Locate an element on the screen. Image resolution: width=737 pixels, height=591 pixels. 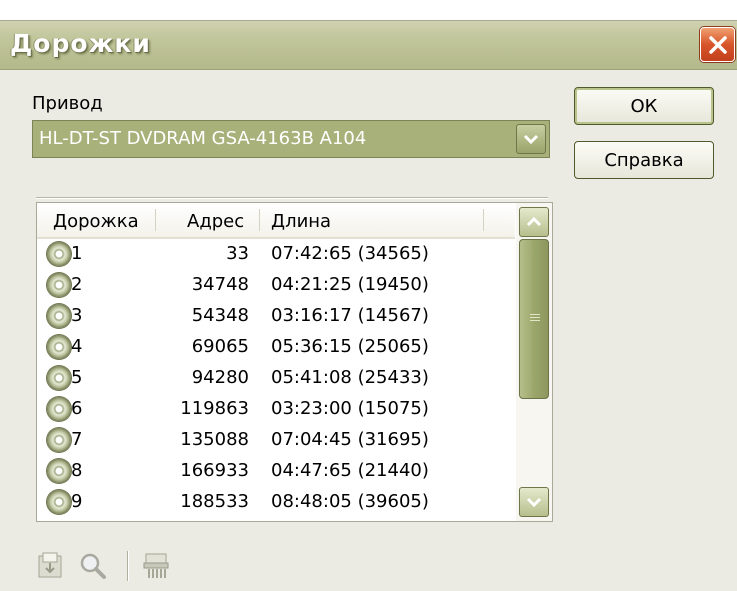
track-number: 8 is located at coordinates (77, 470).